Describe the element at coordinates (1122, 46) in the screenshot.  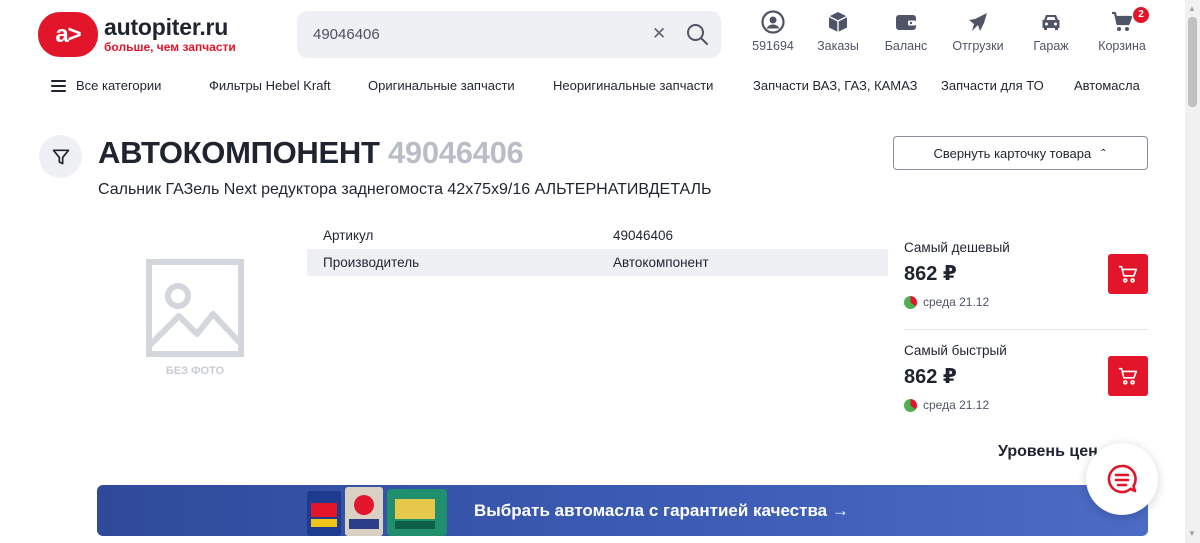
I see `header-cart-label: Корзина` at that location.